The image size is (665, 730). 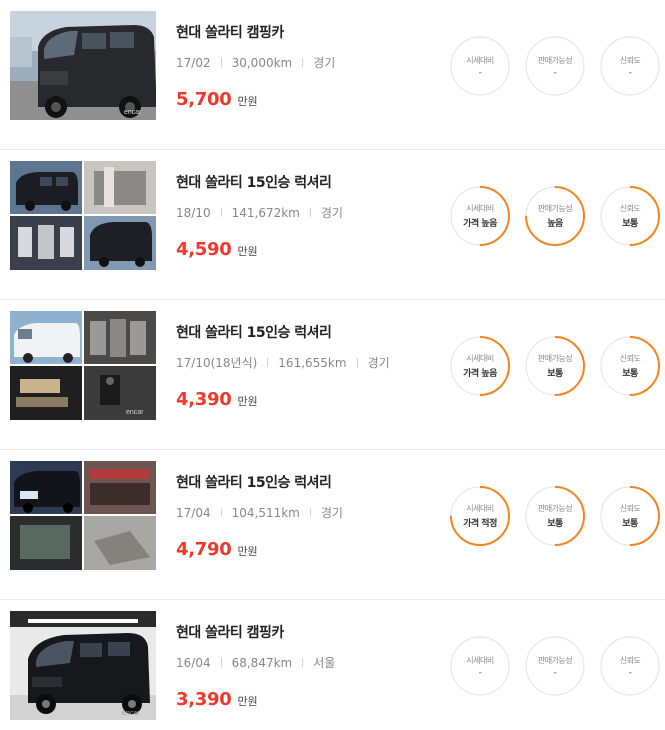 What do you see at coordinates (303, 212) in the screenshot?
I see `listing-meta: 18/10 141,672km 경기` at bounding box center [303, 212].